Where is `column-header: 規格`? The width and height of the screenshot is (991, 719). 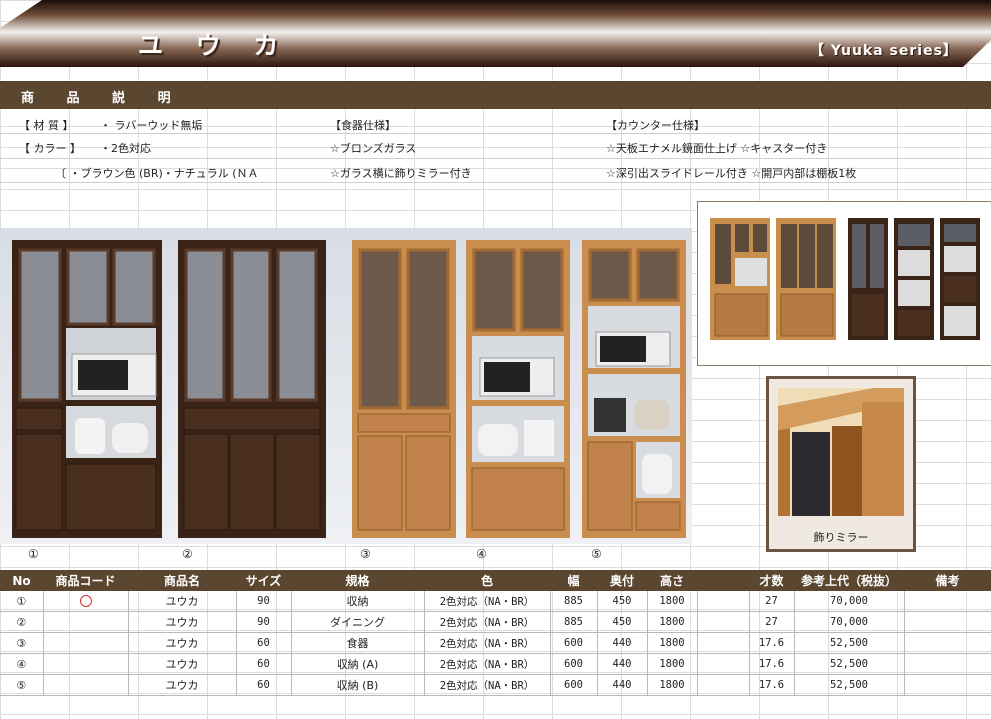
column-header: 規格 is located at coordinates (357, 580).